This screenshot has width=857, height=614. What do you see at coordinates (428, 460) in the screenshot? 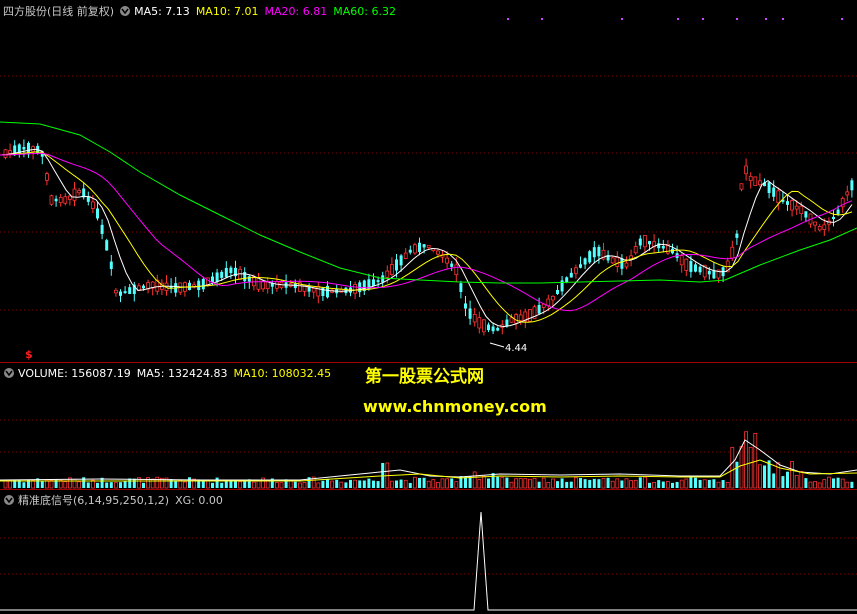
I see `volume-ma-lines` at bounding box center [428, 460].